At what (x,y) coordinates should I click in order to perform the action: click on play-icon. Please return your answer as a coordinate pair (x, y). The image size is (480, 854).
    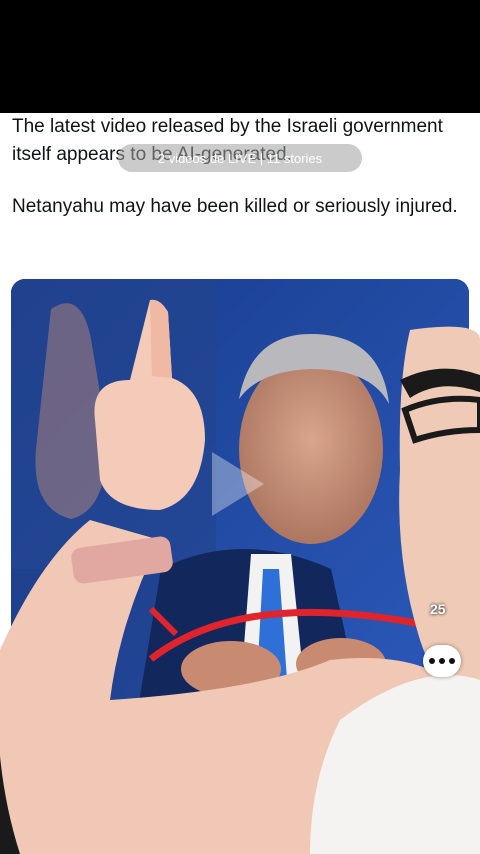
    Looking at the image, I should click on (238, 484).